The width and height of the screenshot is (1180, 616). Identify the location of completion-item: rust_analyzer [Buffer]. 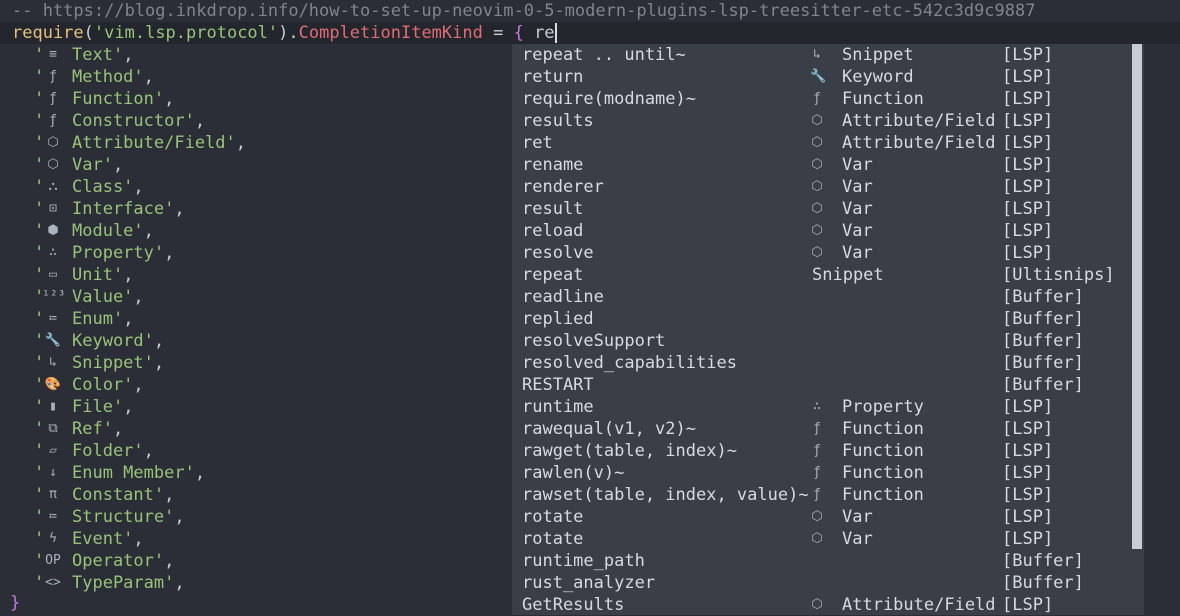
(822, 583).